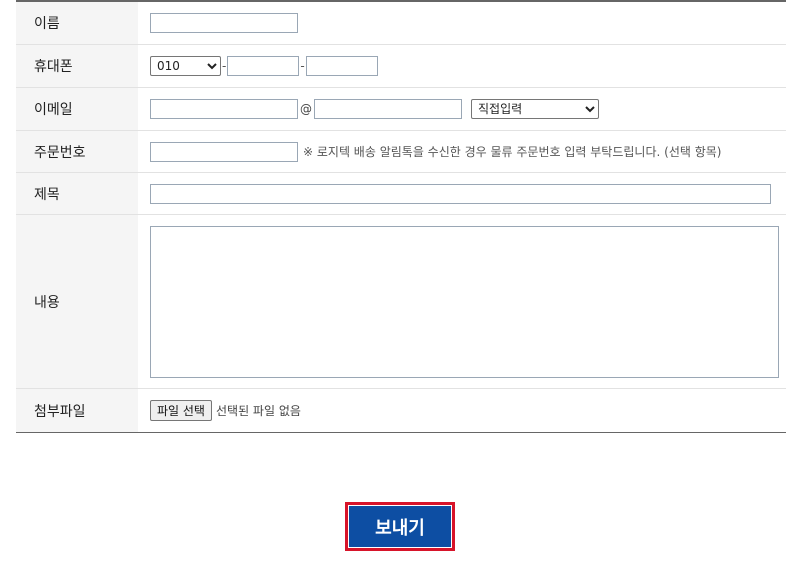  I want to click on phone-prefix-select: 010, so click(185, 66).